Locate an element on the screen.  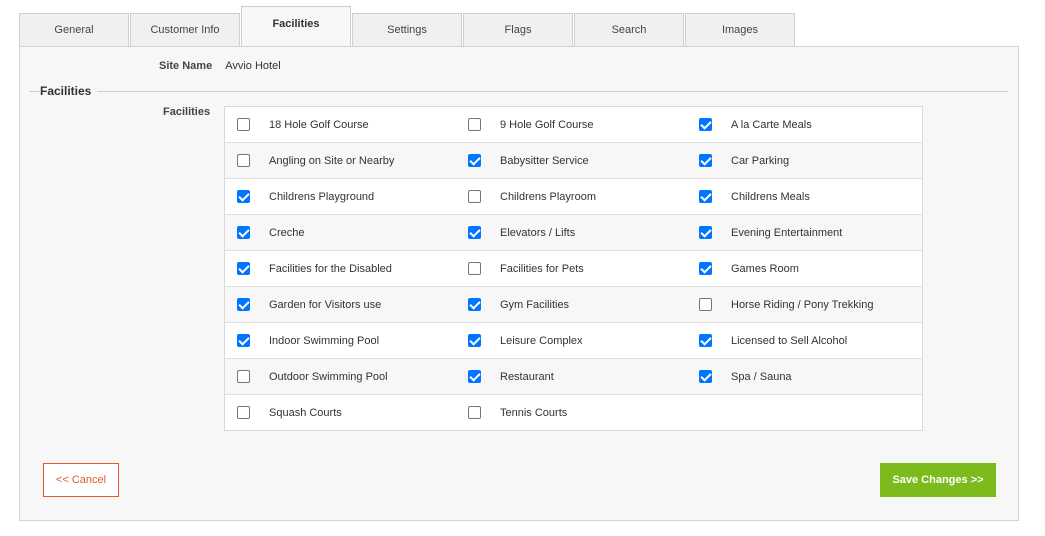
facility-item: Indoor Swimming Pool is located at coordinates (340, 340).